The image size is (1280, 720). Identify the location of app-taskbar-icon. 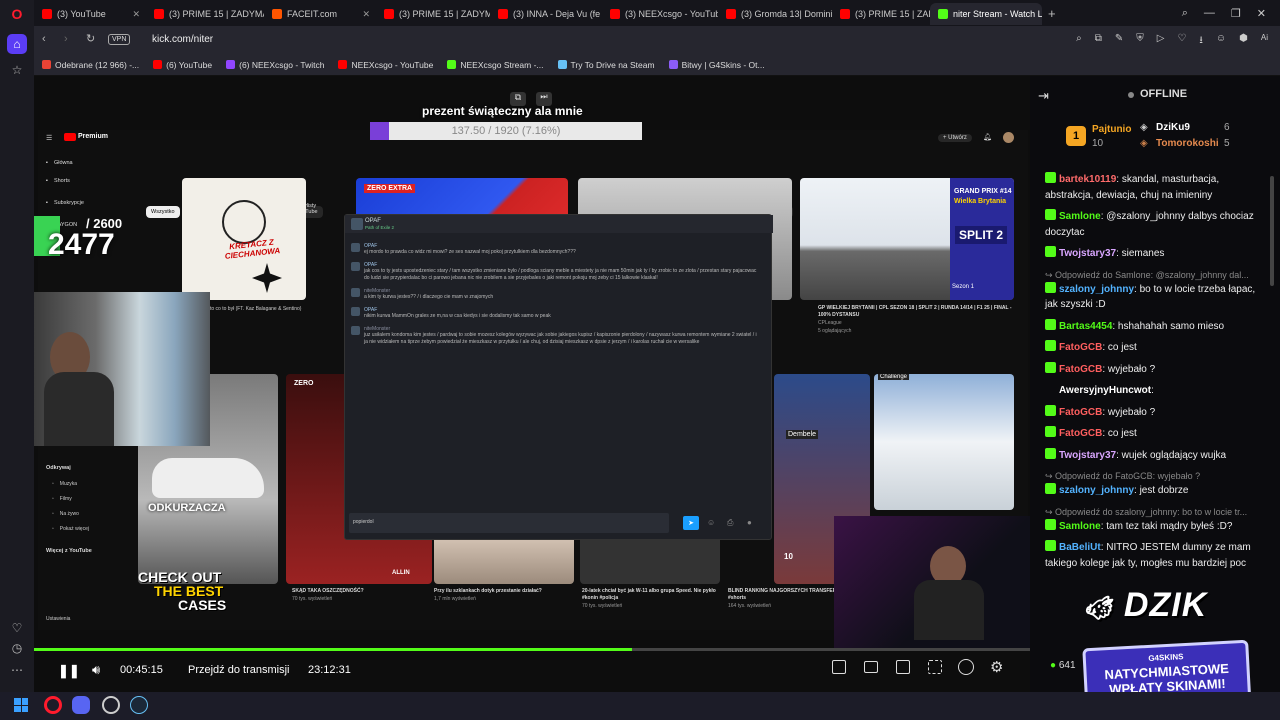
(111, 705).